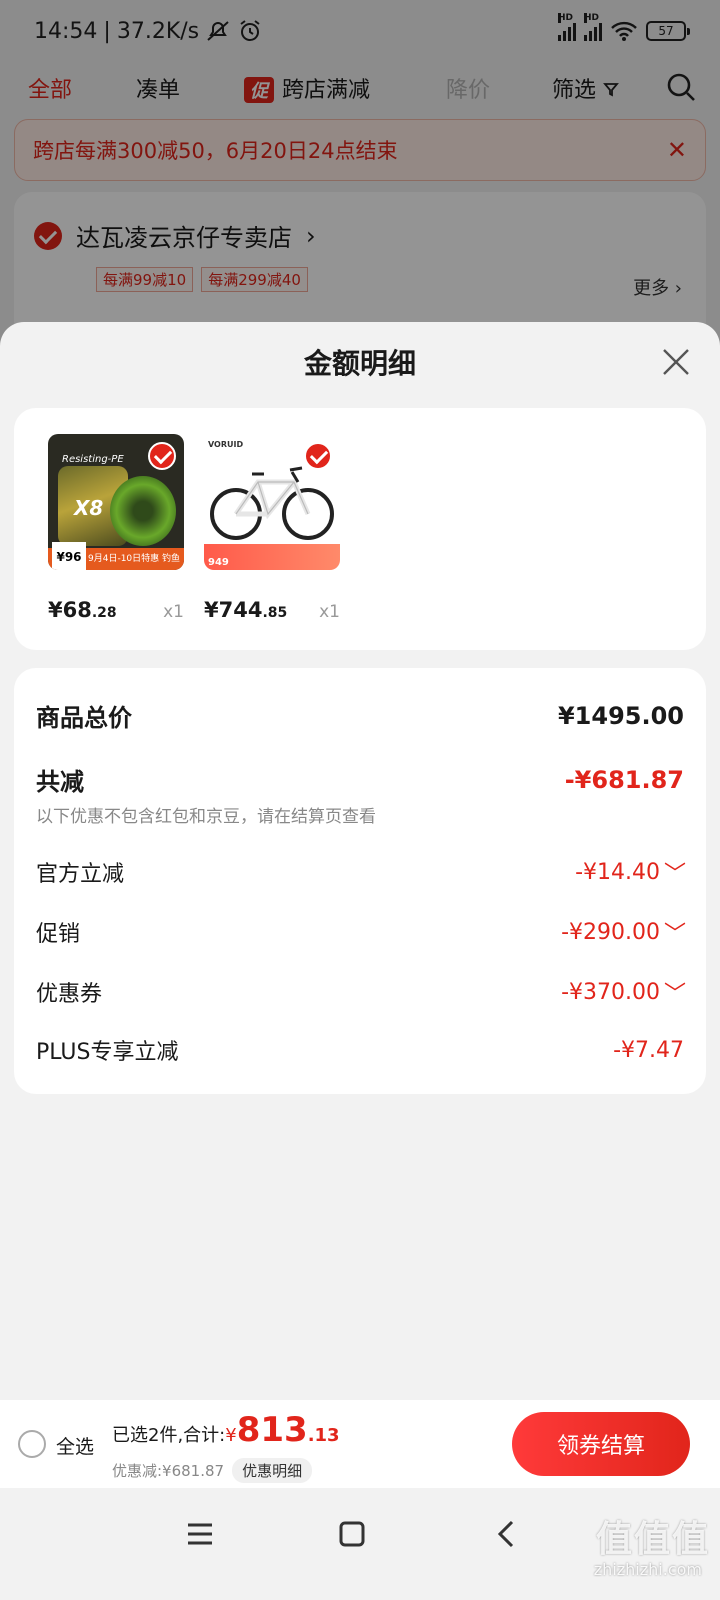  What do you see at coordinates (676, 362) in the screenshot?
I see `close-icon` at bounding box center [676, 362].